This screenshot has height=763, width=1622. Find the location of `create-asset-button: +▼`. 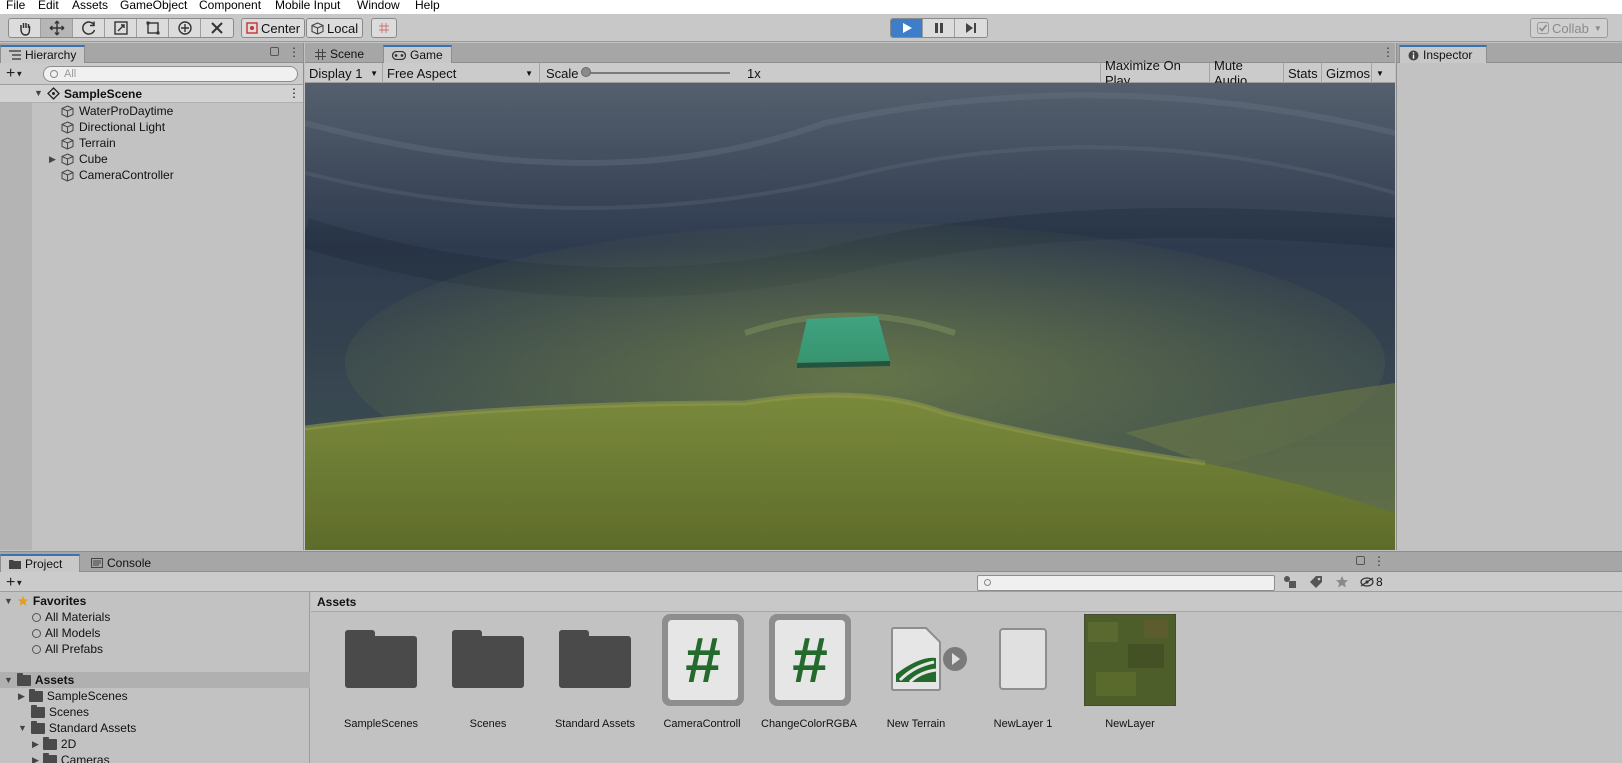

create-asset-button: +▼ is located at coordinates (14, 583).